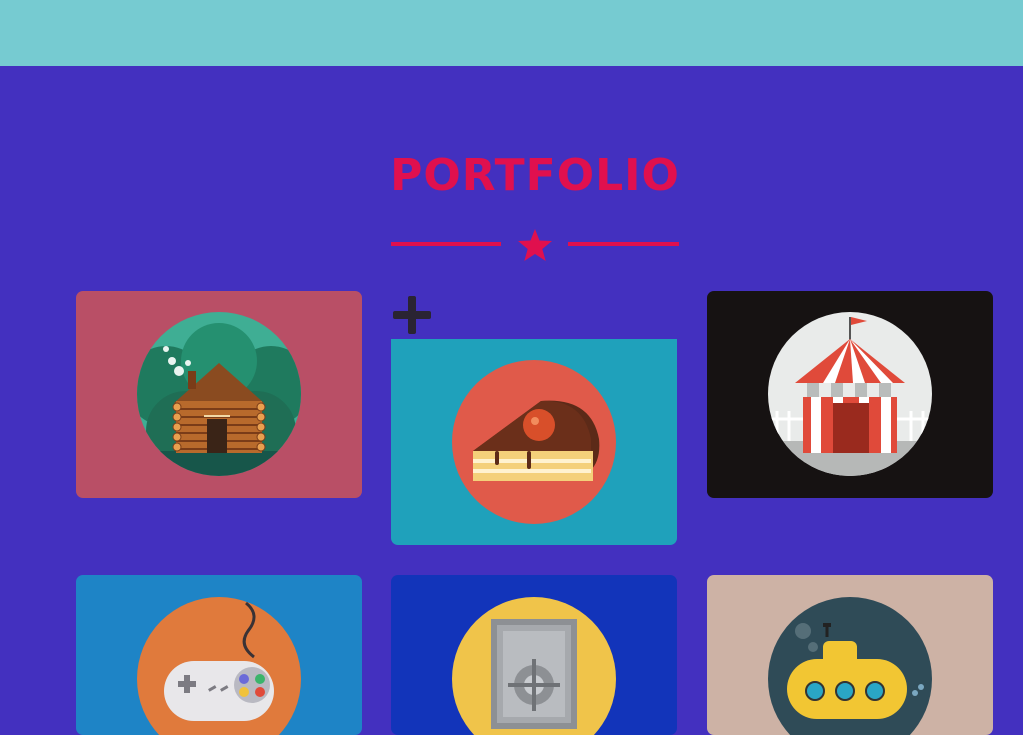 The height and width of the screenshot is (735, 1023). I want to click on cake-slice-icon, so click(534, 442).